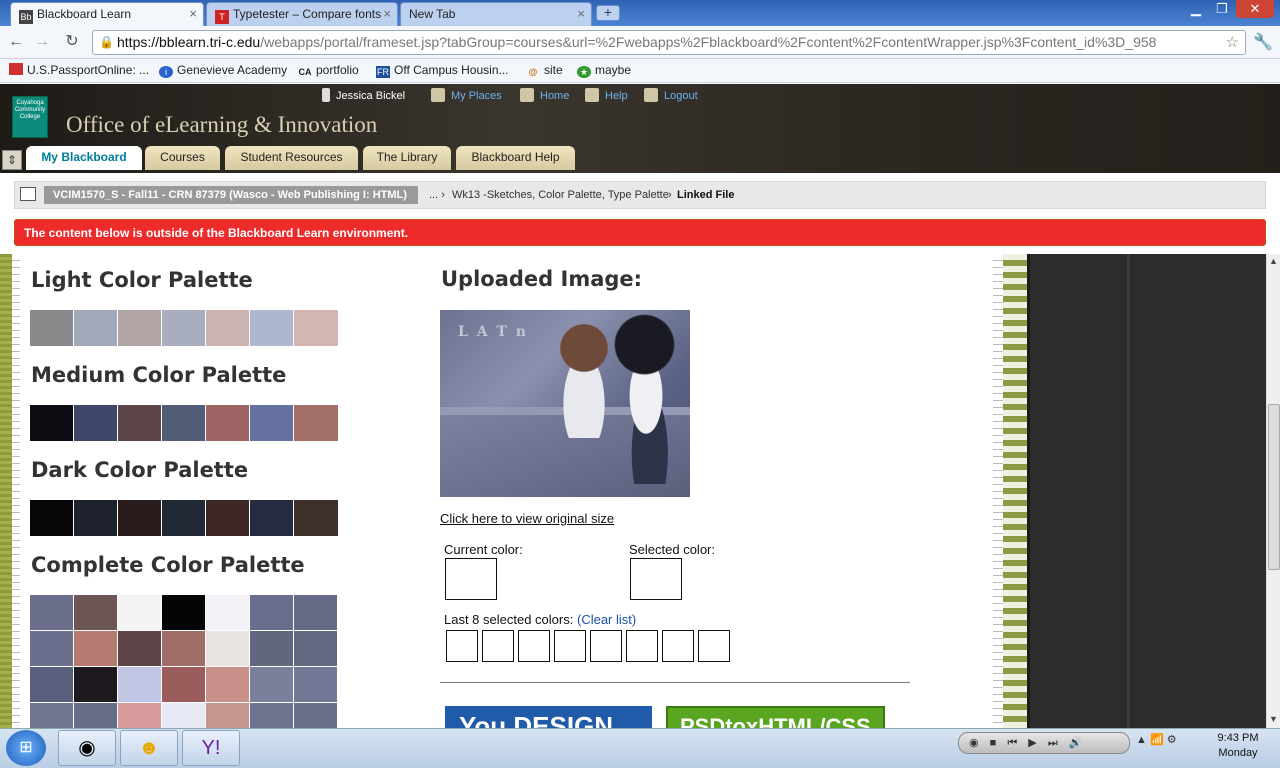  What do you see at coordinates (1274, 487) in the screenshot?
I see `scrollbar-thumb` at bounding box center [1274, 487].